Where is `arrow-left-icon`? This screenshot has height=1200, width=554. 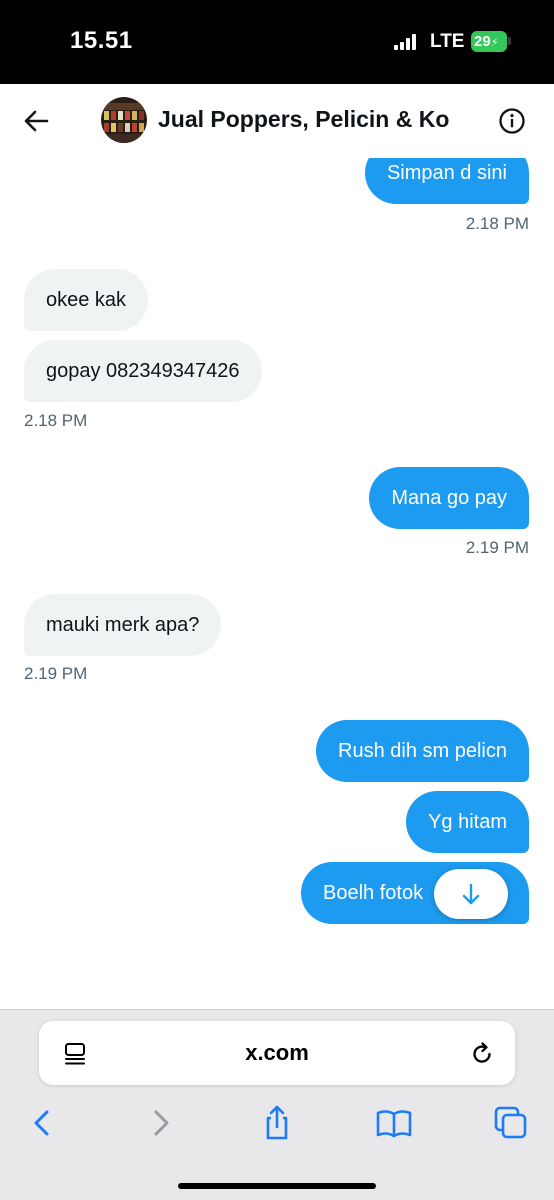 arrow-left-icon is located at coordinates (36, 121).